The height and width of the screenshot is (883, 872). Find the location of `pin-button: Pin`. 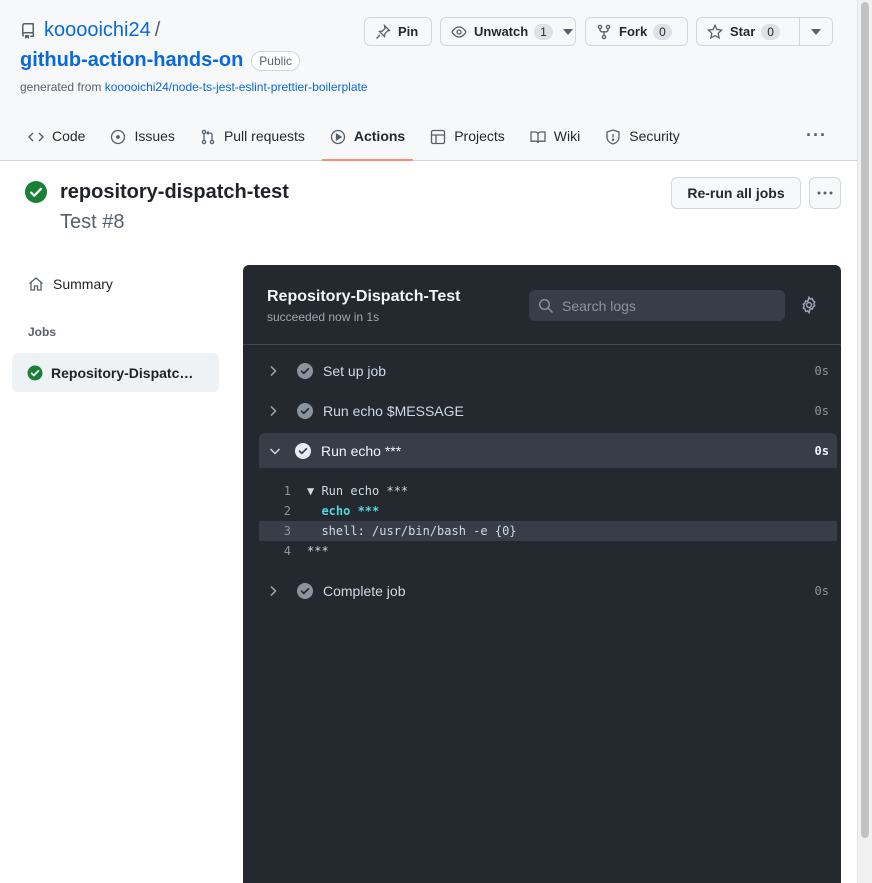

pin-button: Pin is located at coordinates (398, 31).